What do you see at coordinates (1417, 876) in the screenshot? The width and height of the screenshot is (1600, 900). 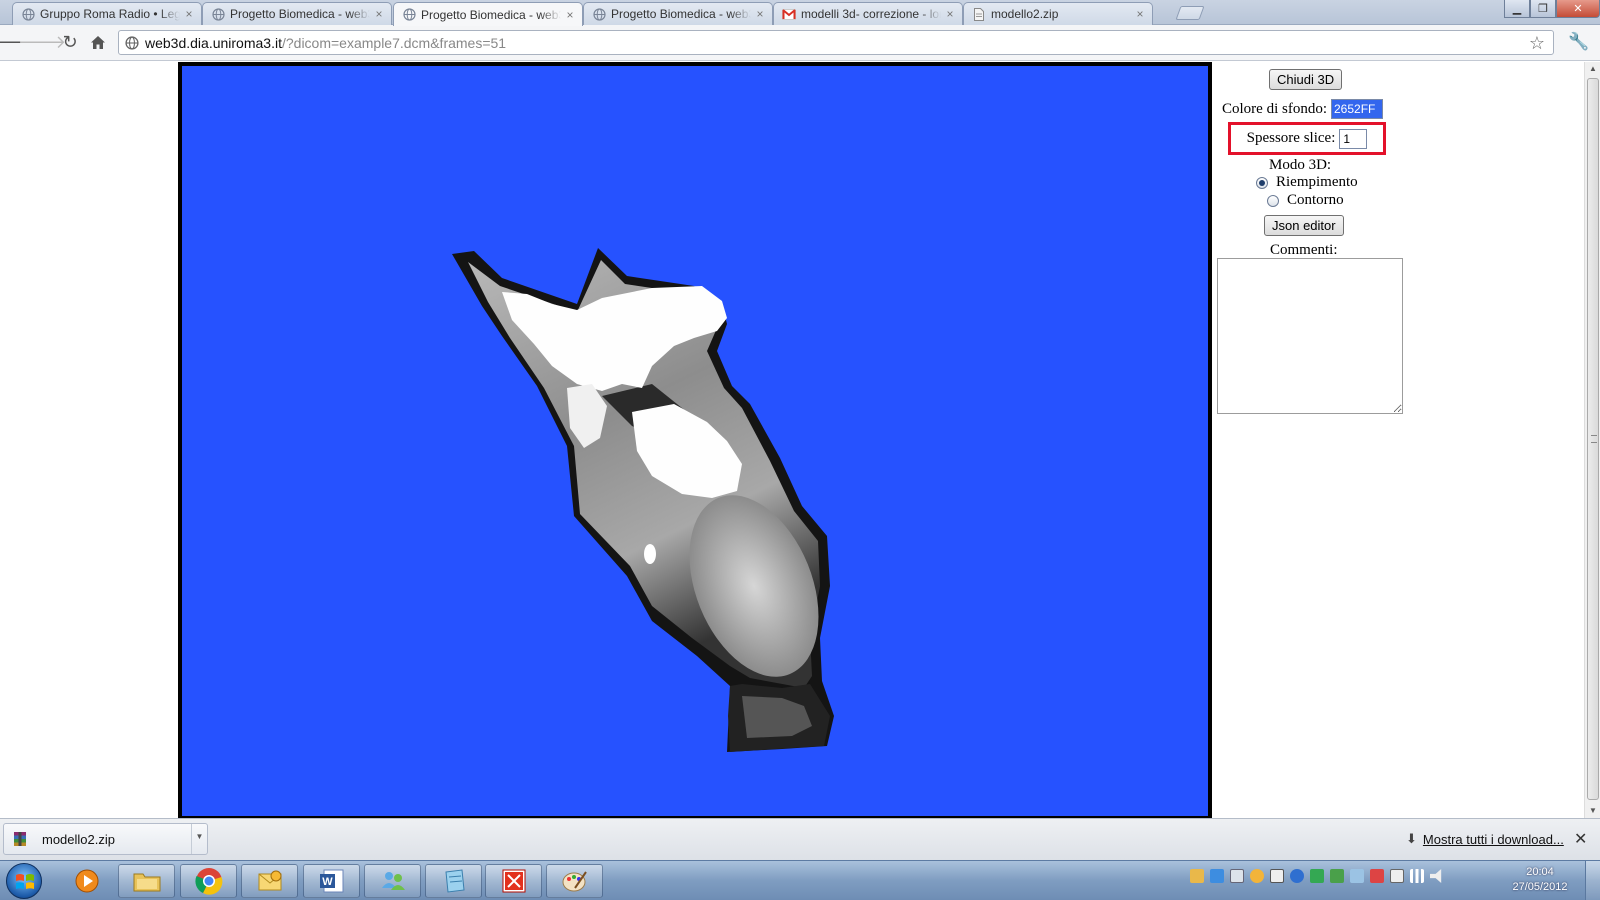 I see `signal-bars-icon` at bounding box center [1417, 876].